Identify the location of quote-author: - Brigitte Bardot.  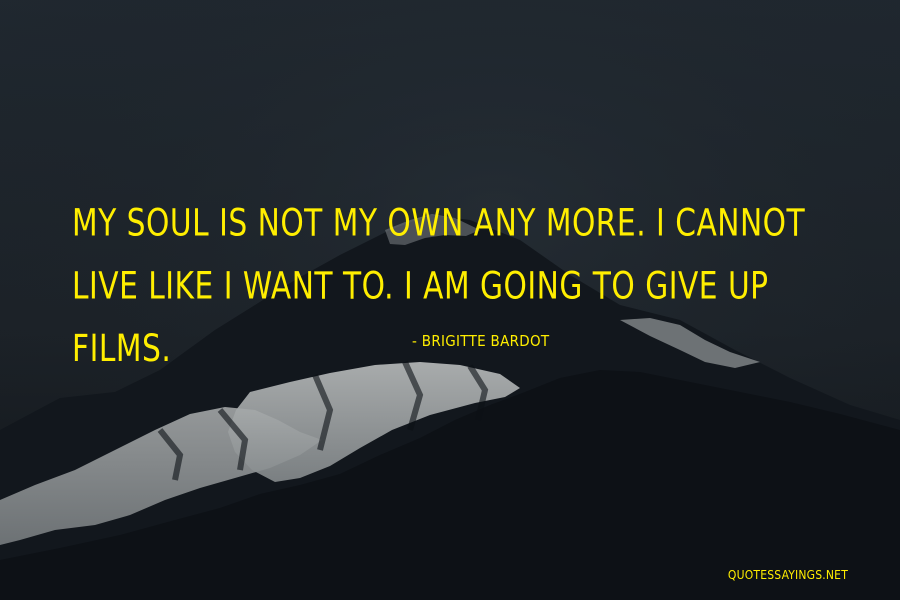
(481, 341).